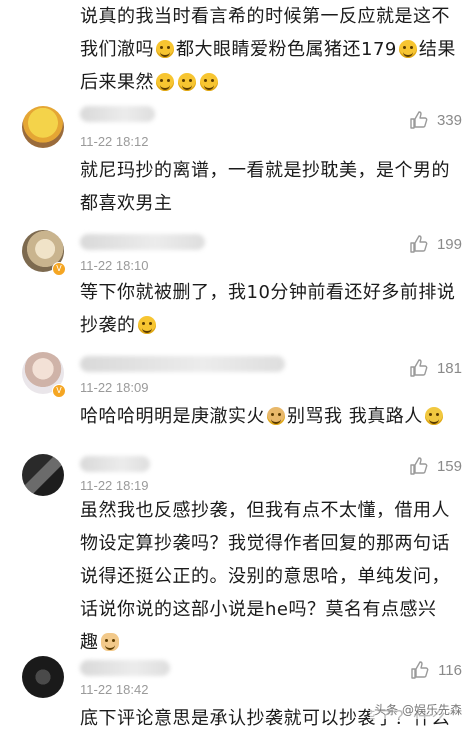  What do you see at coordinates (418, 709) in the screenshot?
I see `watermark: 头条 @娱乐先森` at bounding box center [418, 709].